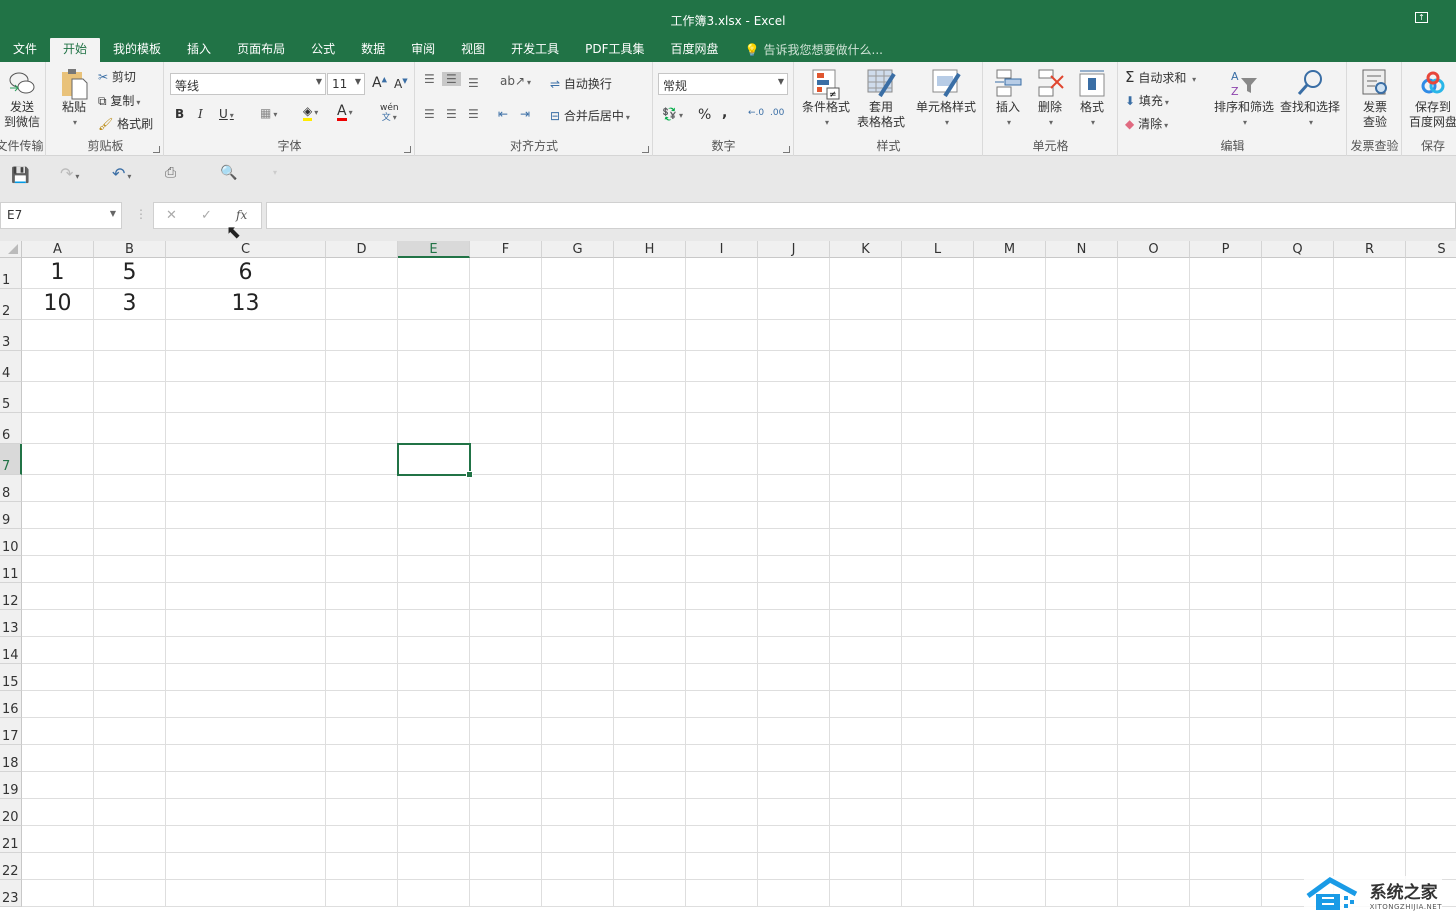 The image size is (1456, 922). Describe the element at coordinates (58, 542) in the screenshot. I see `cell-A10` at that location.